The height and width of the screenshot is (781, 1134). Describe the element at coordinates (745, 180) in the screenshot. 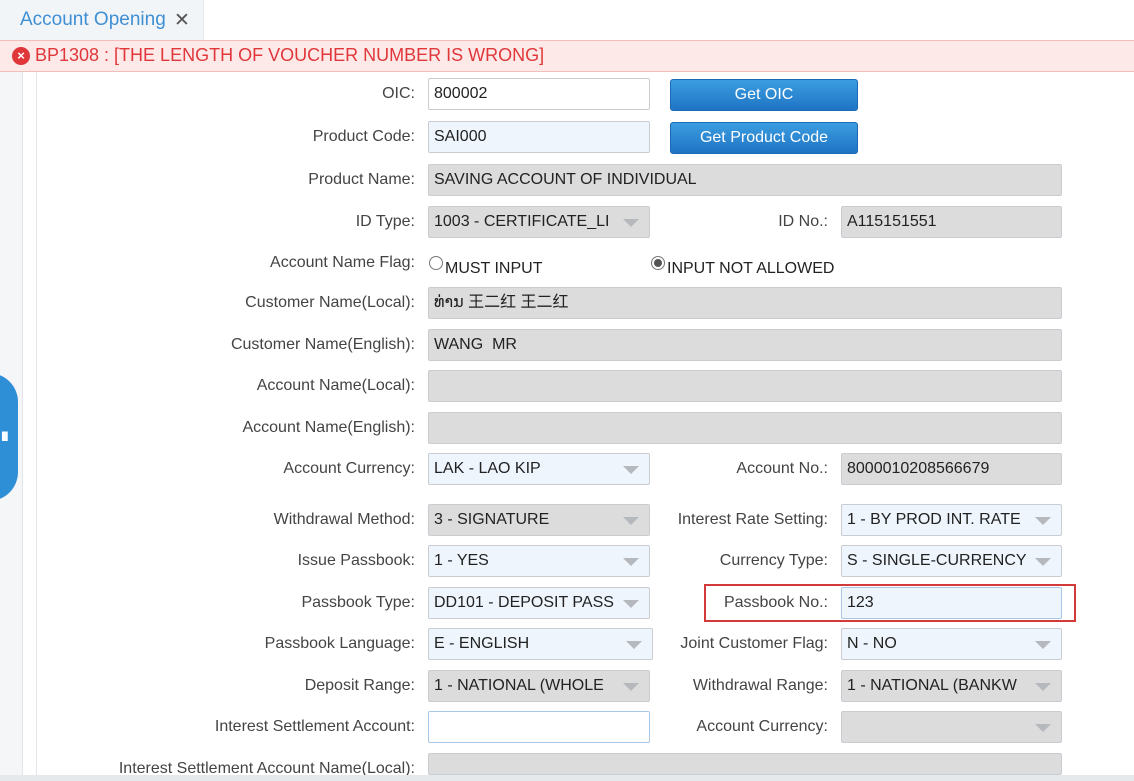

I see `product-name-field: SAVING ACCOUNT OF INDIVIDUAL` at that location.